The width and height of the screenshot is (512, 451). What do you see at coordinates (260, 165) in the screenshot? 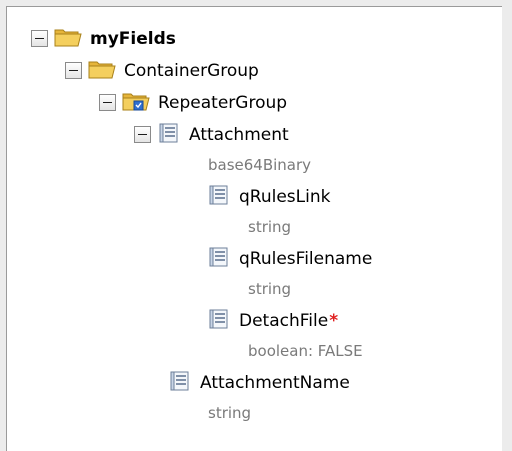
I see `field-type-label: base64Binary` at bounding box center [260, 165].